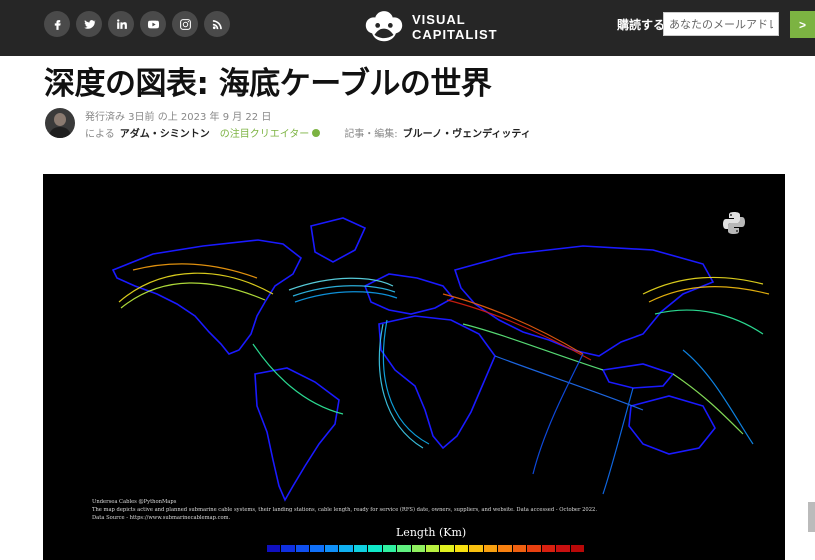  Describe the element at coordinates (641, 25) in the screenshot. I see `subscribe-label: 購読する` at that location.